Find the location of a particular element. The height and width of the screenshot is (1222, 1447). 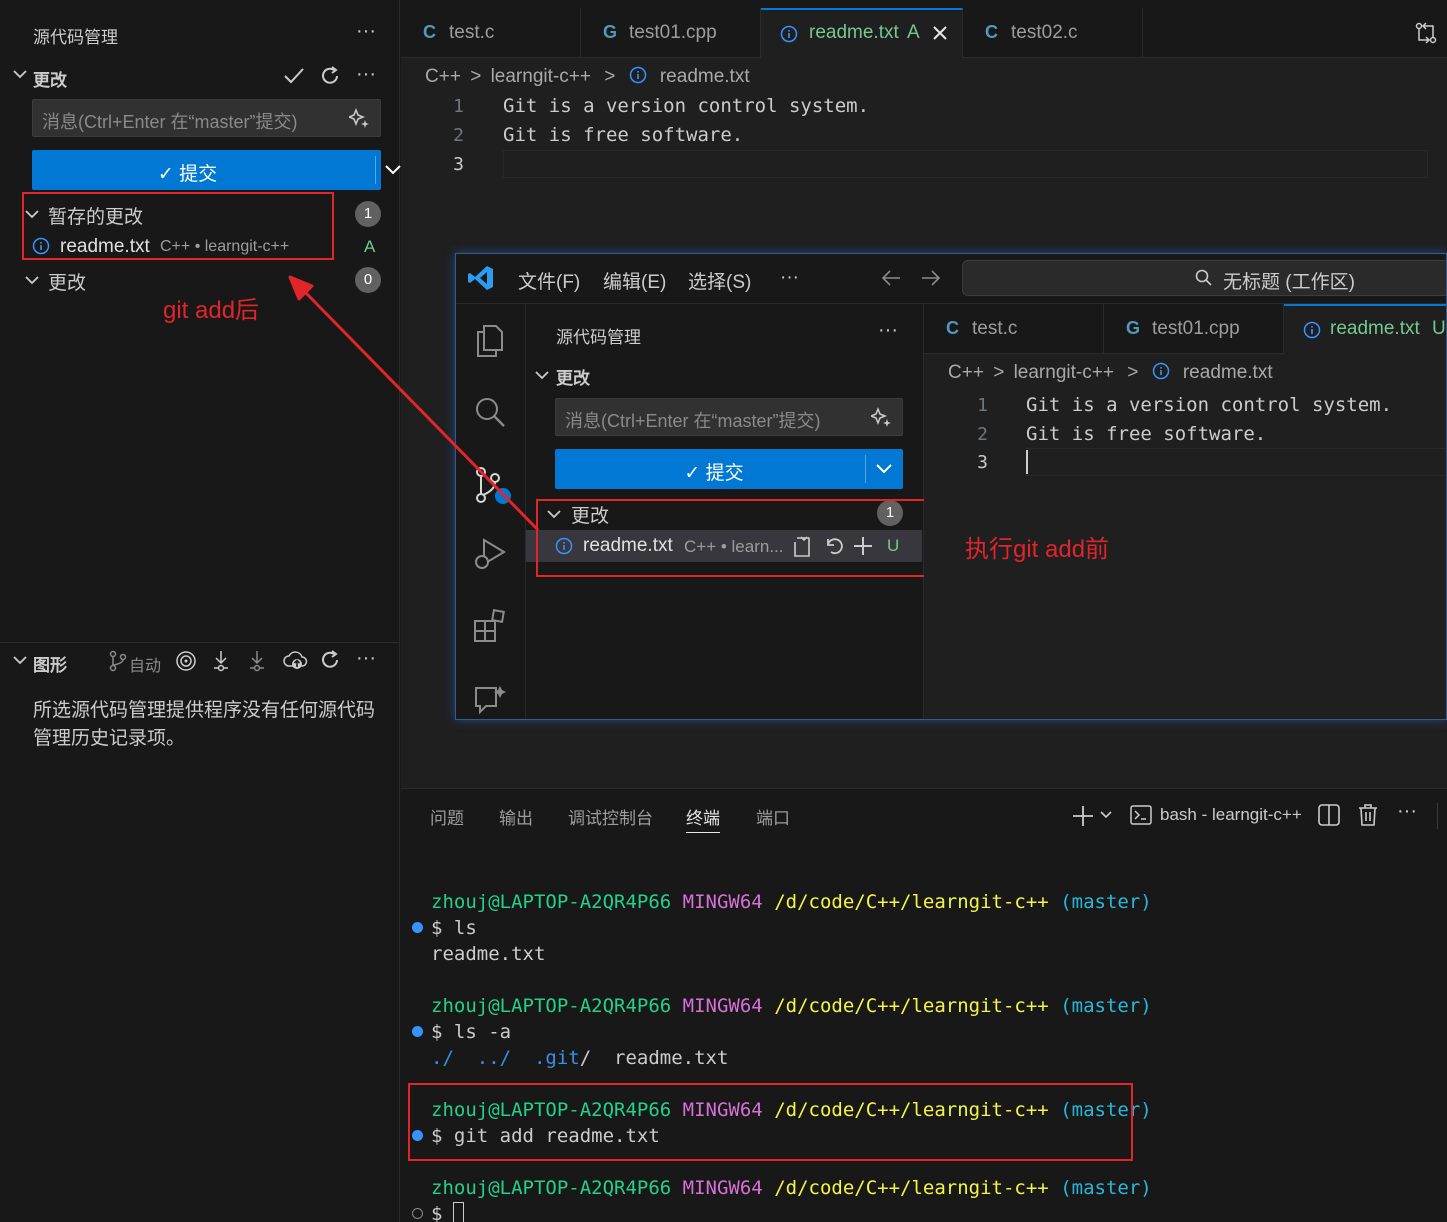

terminal-output: ./ ../ .git/ readme.txt is located at coordinates (579, 1058).